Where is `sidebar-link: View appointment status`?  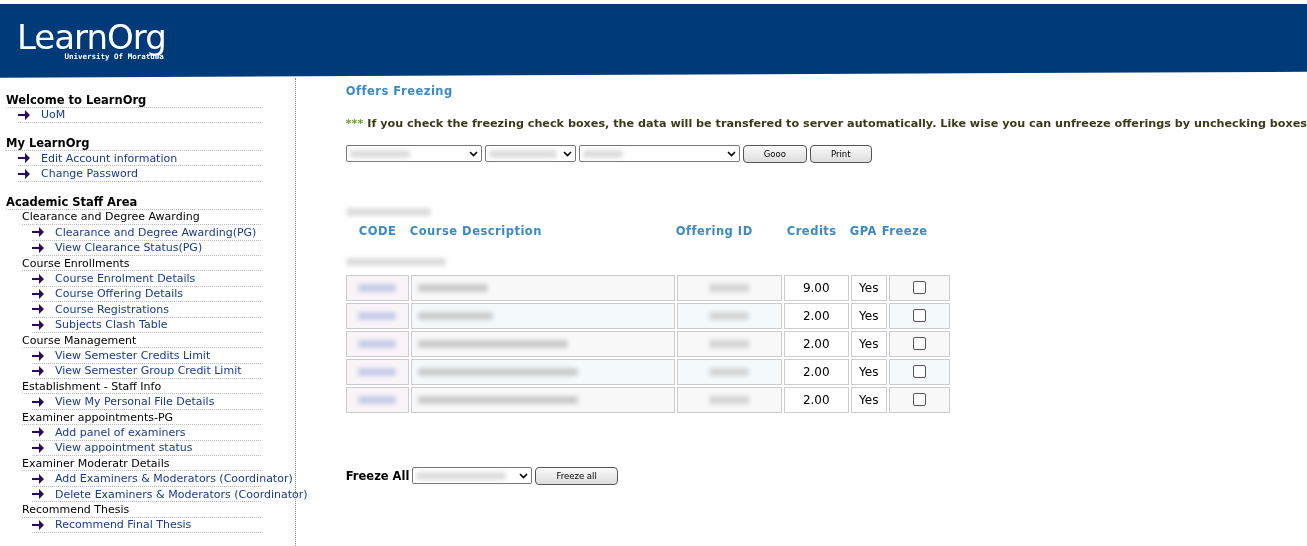 sidebar-link: View appointment status is located at coordinates (124, 448).